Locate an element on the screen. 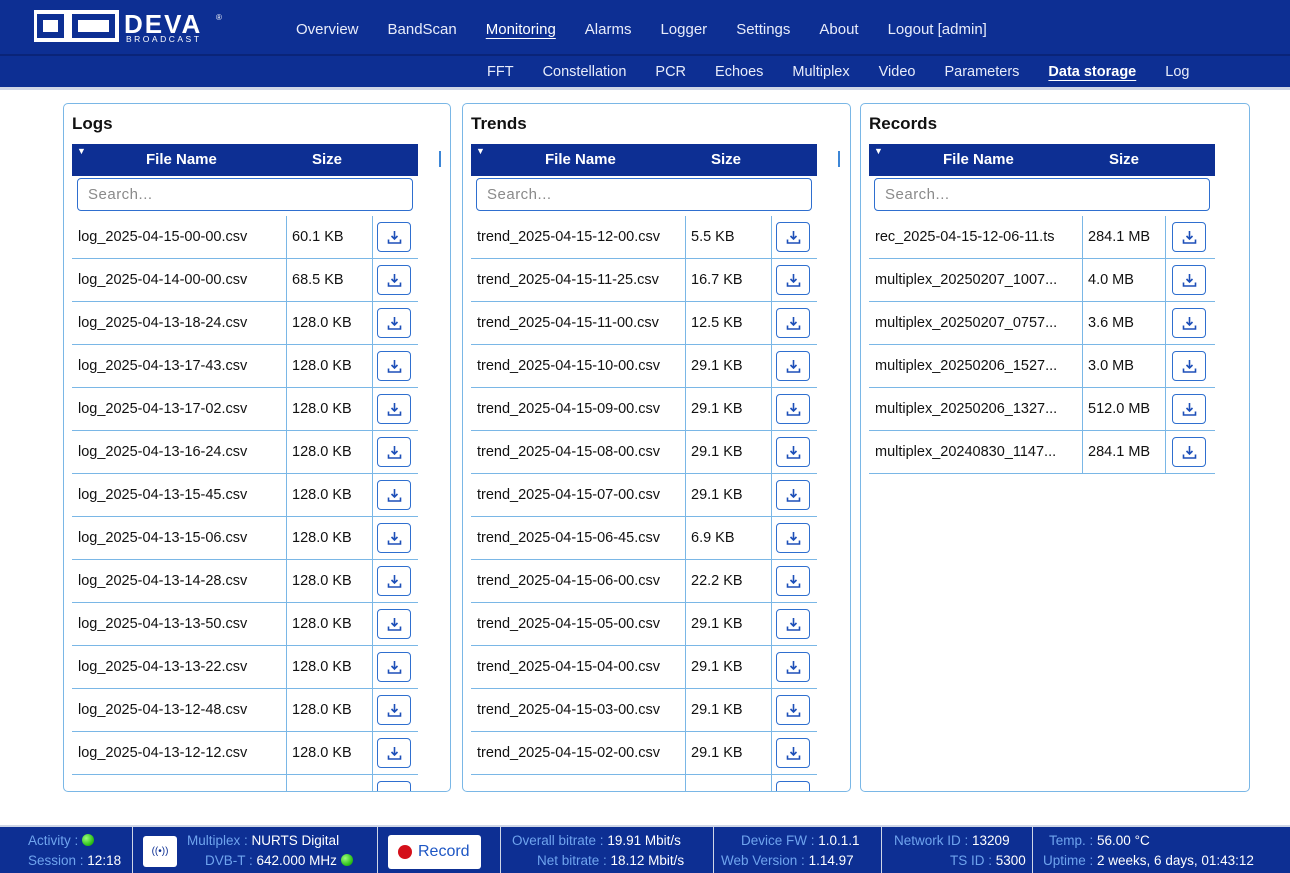 The height and width of the screenshot is (873, 1290). logs-search-input is located at coordinates (245, 194).